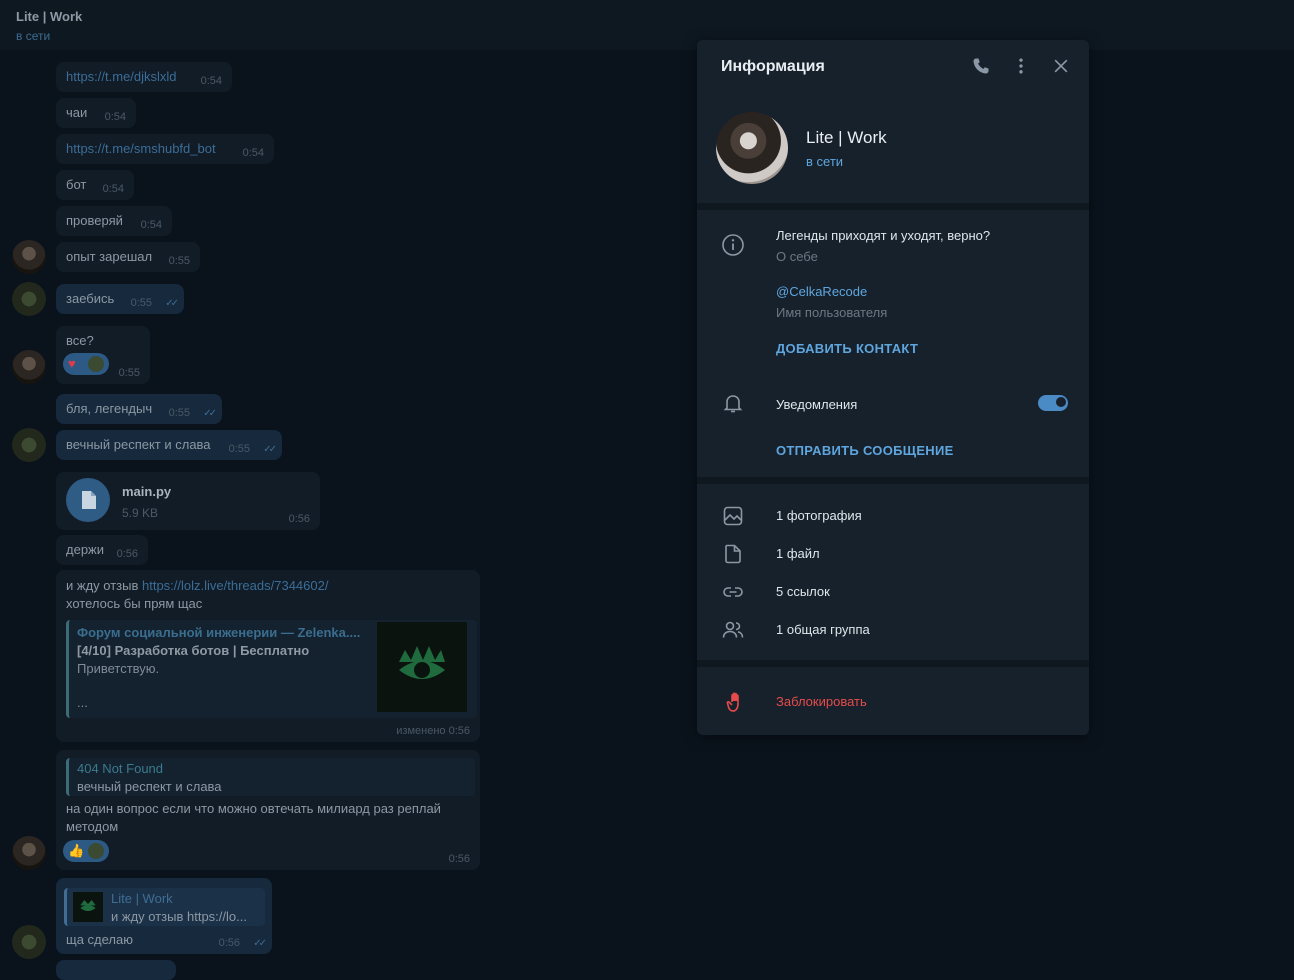  What do you see at coordinates (798, 553) in the screenshot?
I see `media-files: 1 файл` at bounding box center [798, 553].